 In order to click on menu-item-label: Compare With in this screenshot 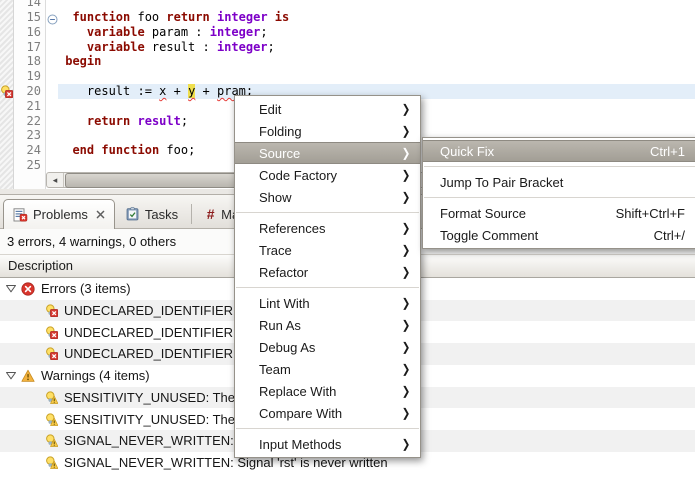, I will do `click(301, 413)`.